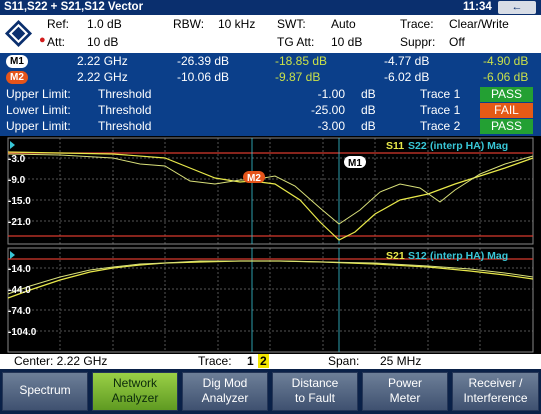 The image size is (541, 414). What do you see at coordinates (355, 163) in the screenshot?
I see `marker-m1-label: M1` at bounding box center [355, 163].